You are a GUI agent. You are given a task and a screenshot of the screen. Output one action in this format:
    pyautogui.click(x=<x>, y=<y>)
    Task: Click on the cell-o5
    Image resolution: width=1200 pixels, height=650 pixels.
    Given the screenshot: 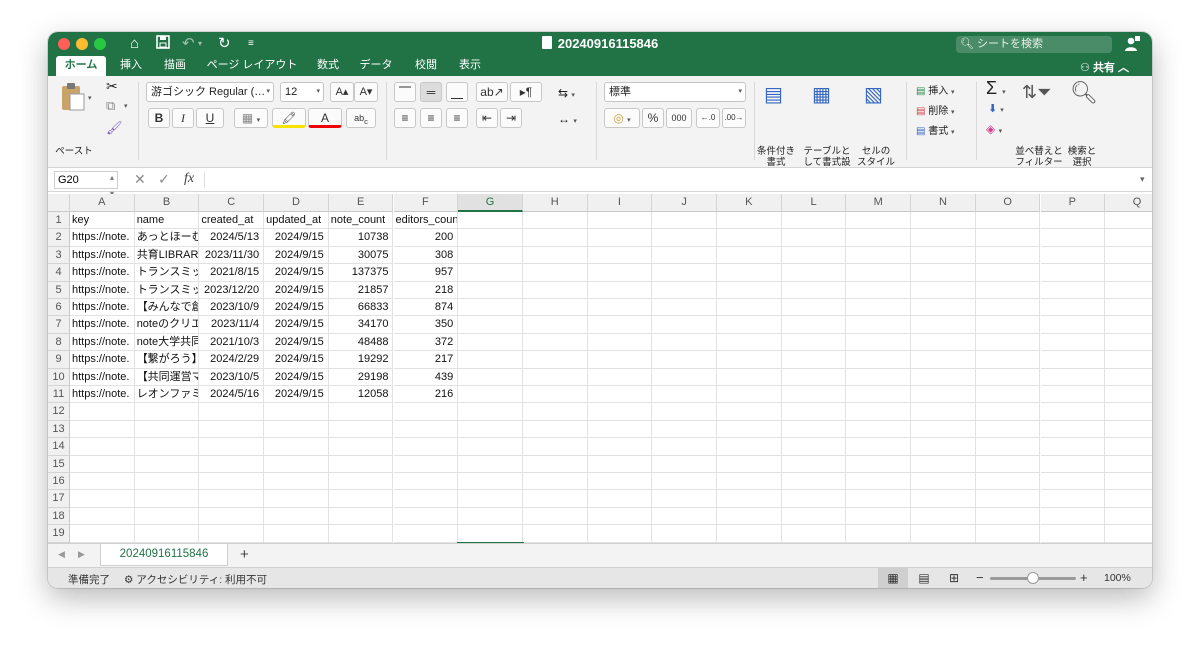 What is the action you would take?
    pyautogui.click(x=1008, y=290)
    